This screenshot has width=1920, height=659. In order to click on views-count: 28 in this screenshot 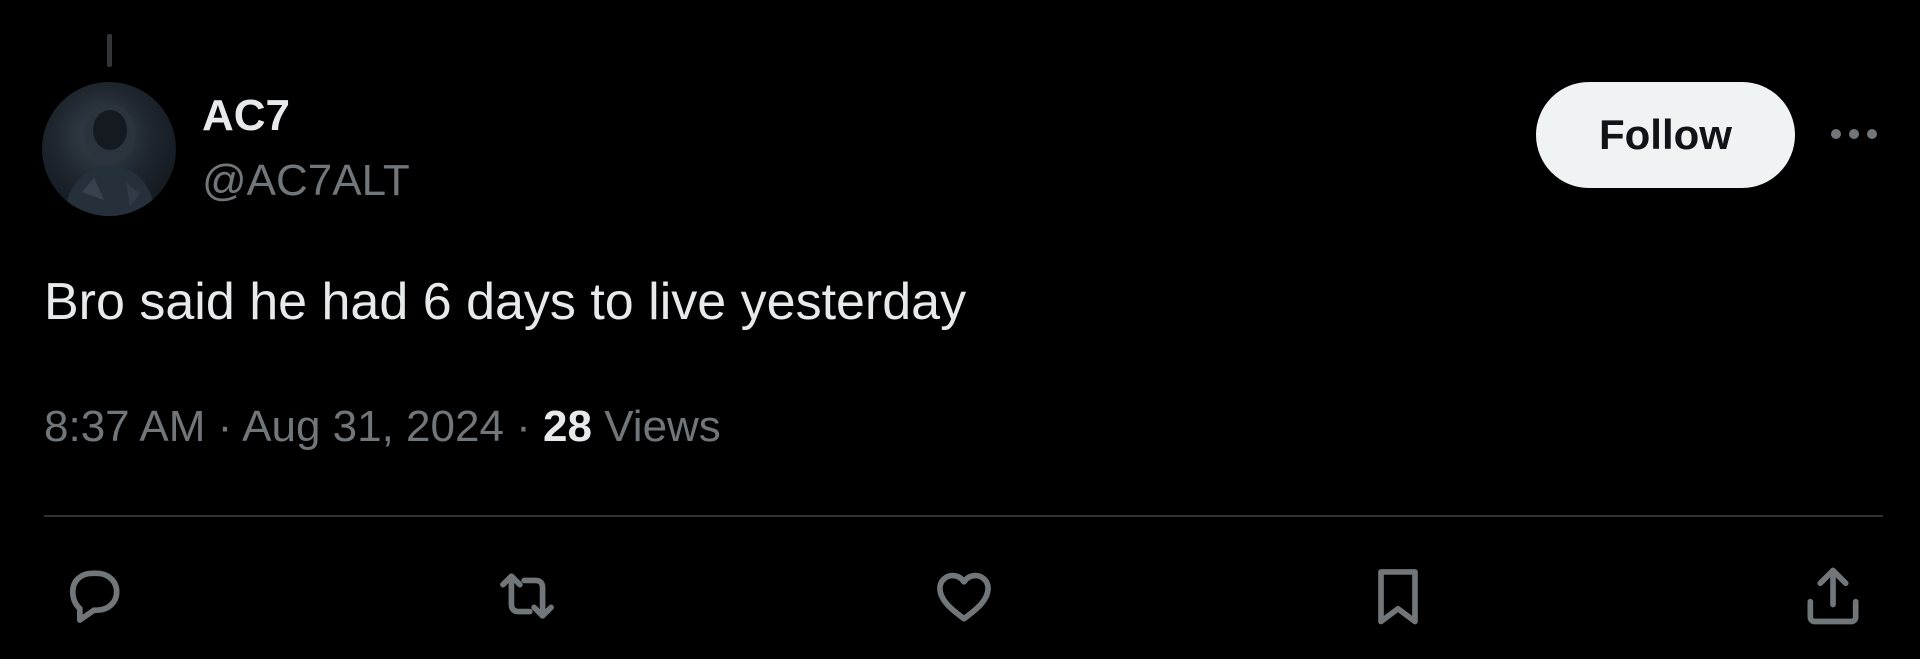, I will do `click(567, 426)`.